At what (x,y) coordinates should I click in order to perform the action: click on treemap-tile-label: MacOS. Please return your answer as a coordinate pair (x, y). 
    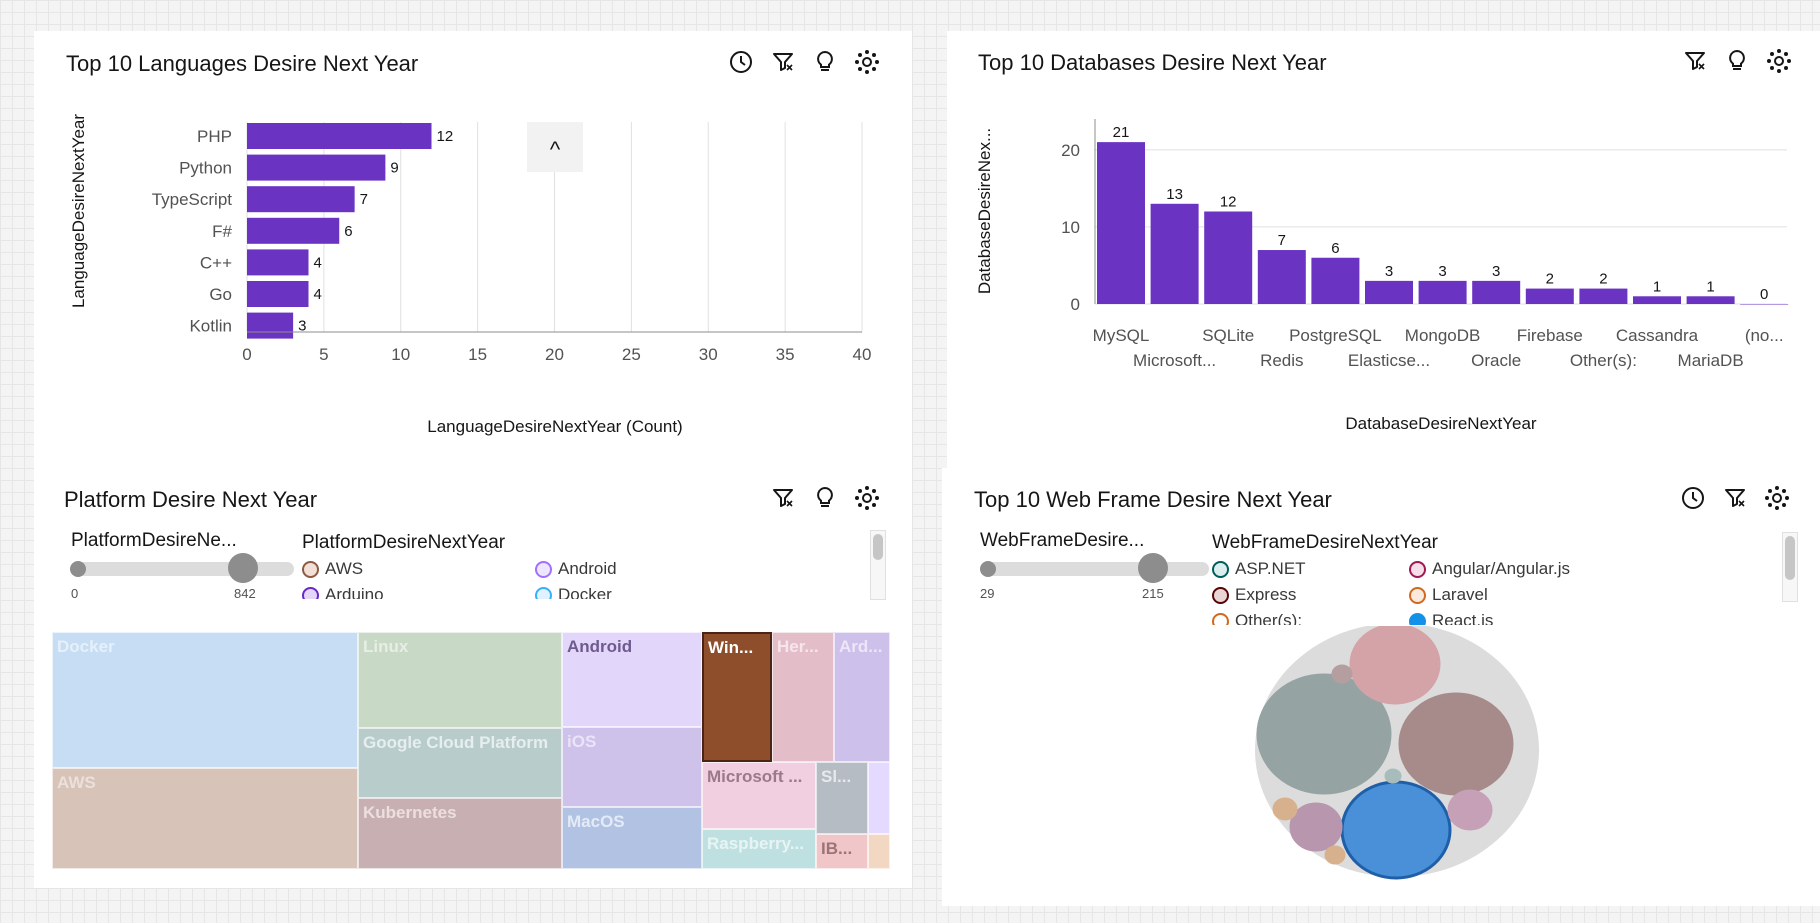
    Looking at the image, I should click on (596, 821).